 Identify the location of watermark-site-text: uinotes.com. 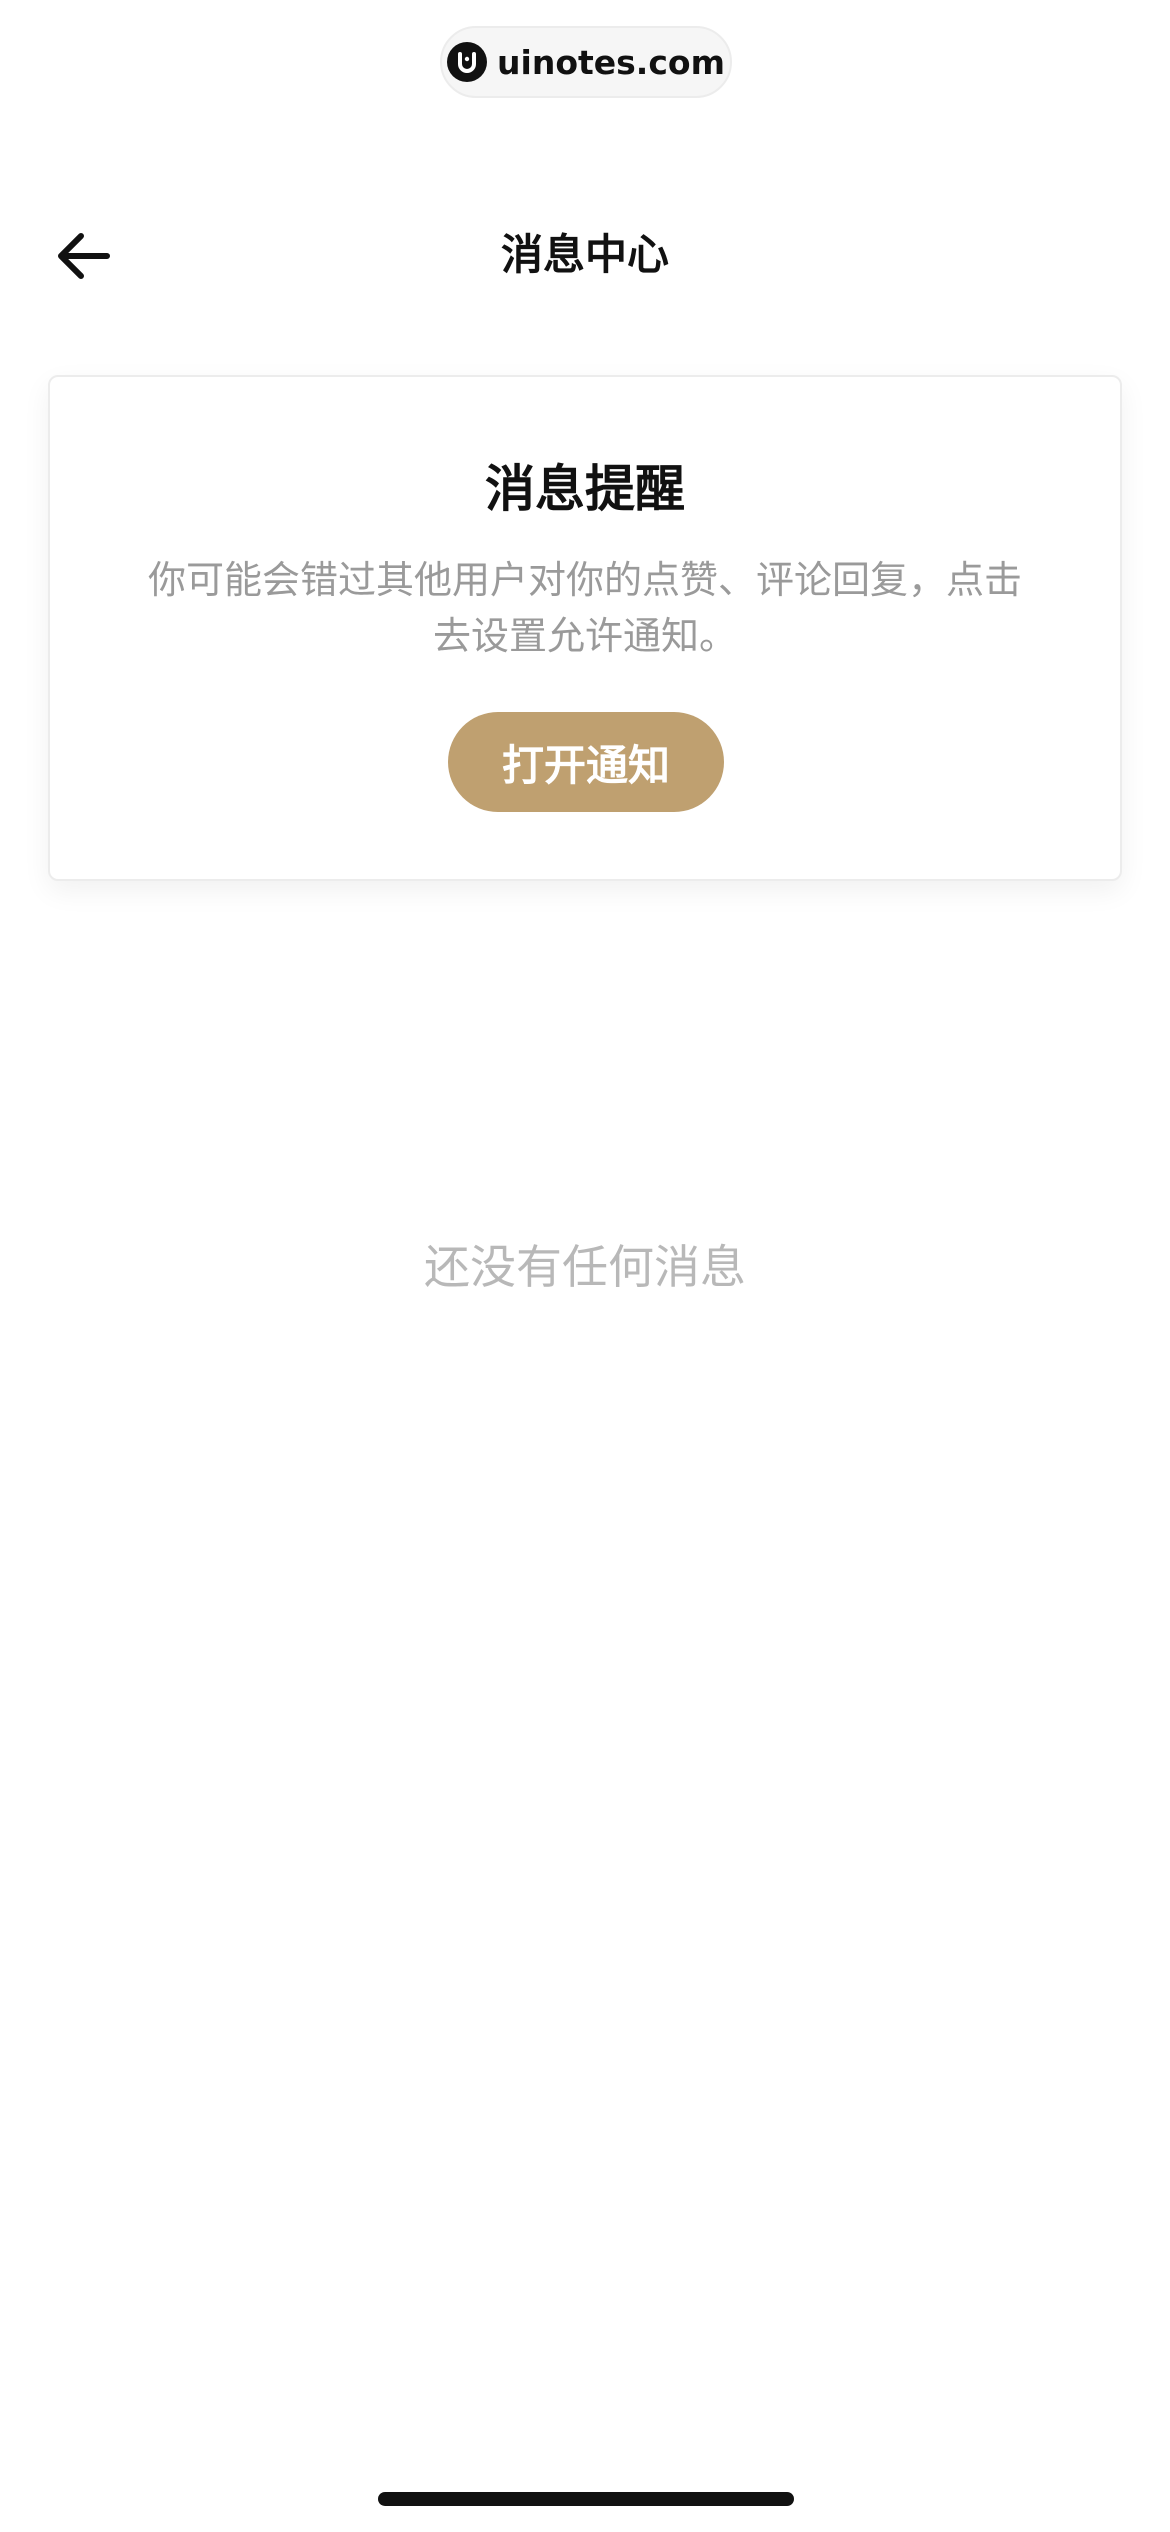
(611, 62).